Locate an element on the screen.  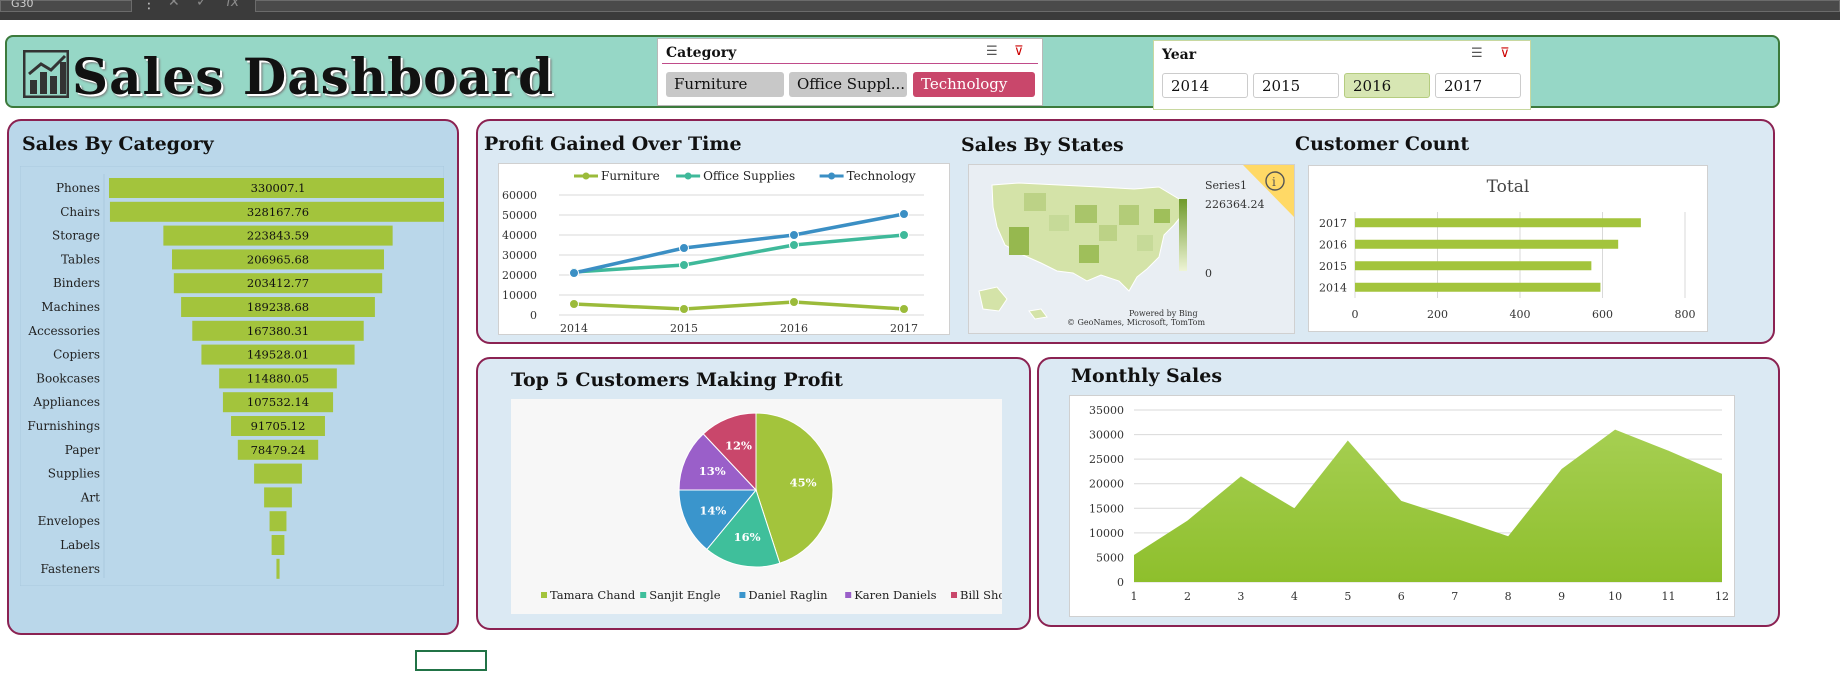
funnel-category-label: Bookcases is located at coordinates (68, 378).